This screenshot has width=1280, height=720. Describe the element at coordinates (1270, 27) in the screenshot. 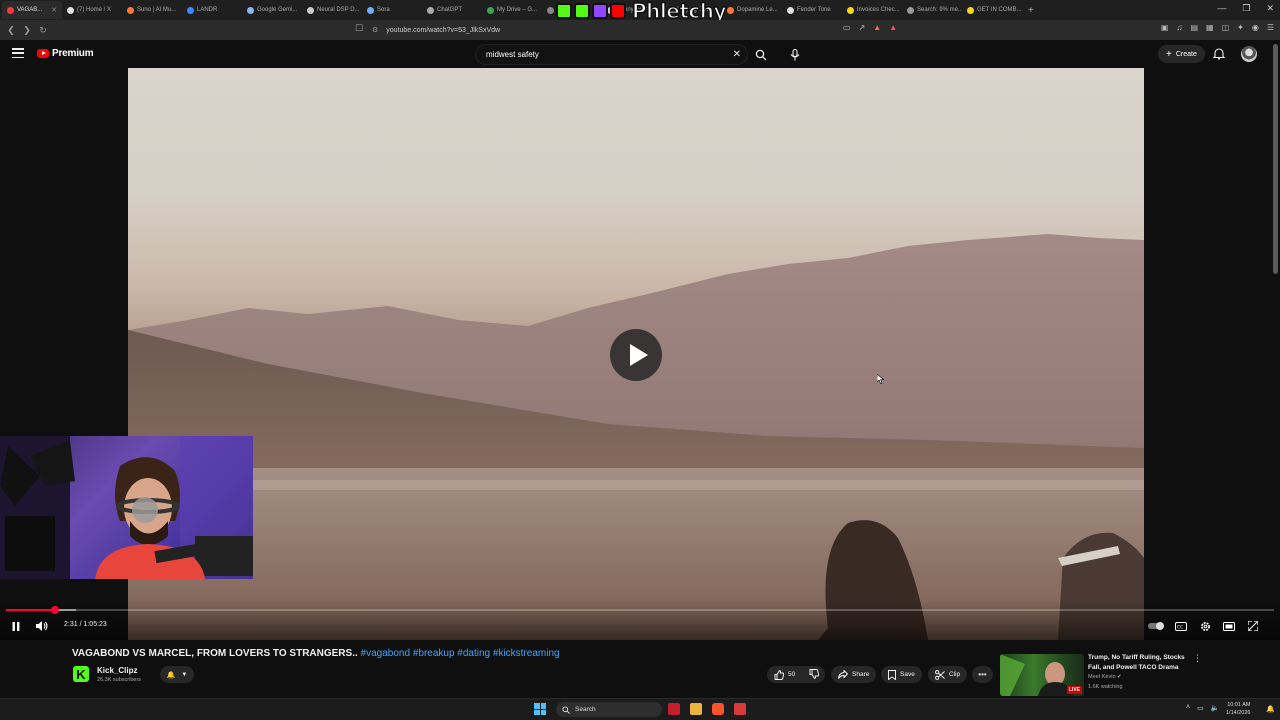

I see `browser-menu-icon: ☰` at that location.